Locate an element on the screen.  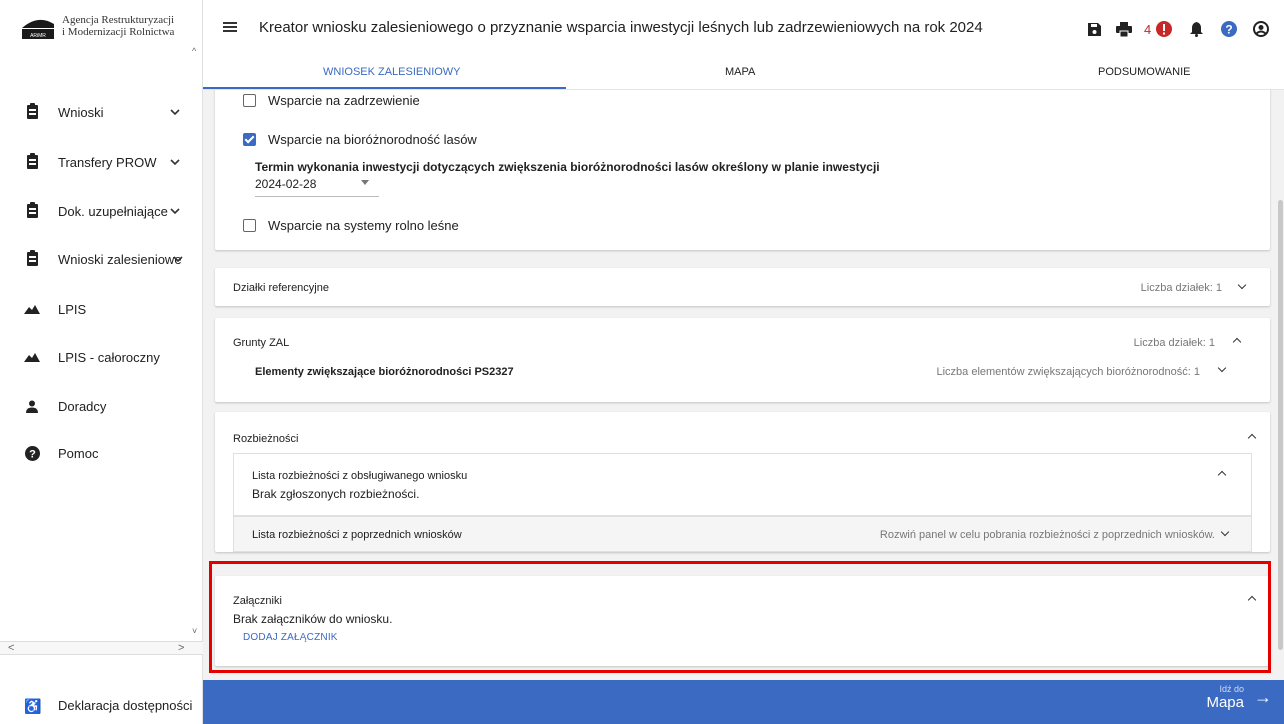
tab-podsumowanie: PODSUMOWANIE is located at coordinates (1144, 72).